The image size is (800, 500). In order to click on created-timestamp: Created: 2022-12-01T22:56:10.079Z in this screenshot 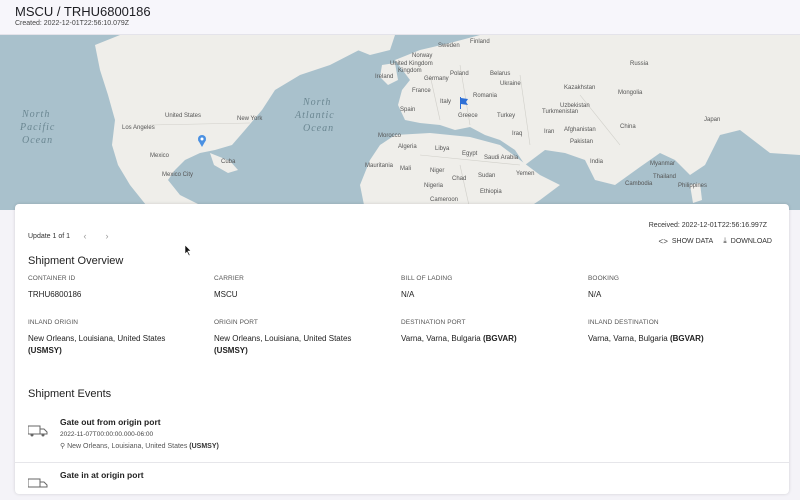, I will do `click(72, 23)`.